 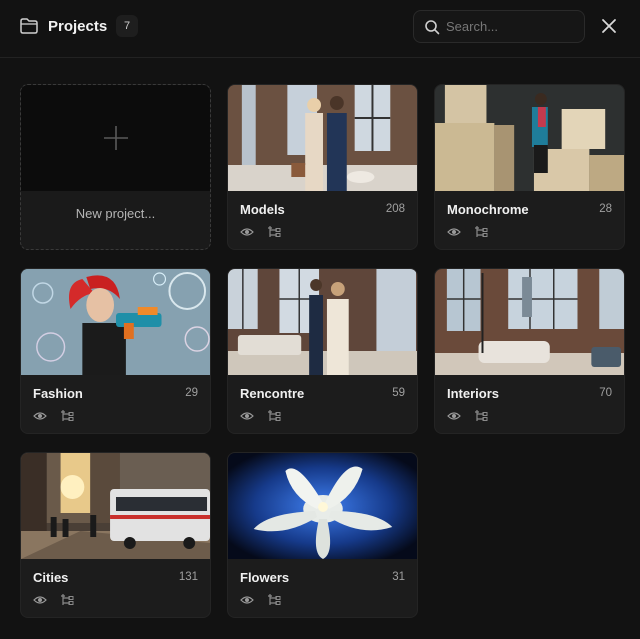 I want to click on project-count: 28, so click(x=605, y=209).